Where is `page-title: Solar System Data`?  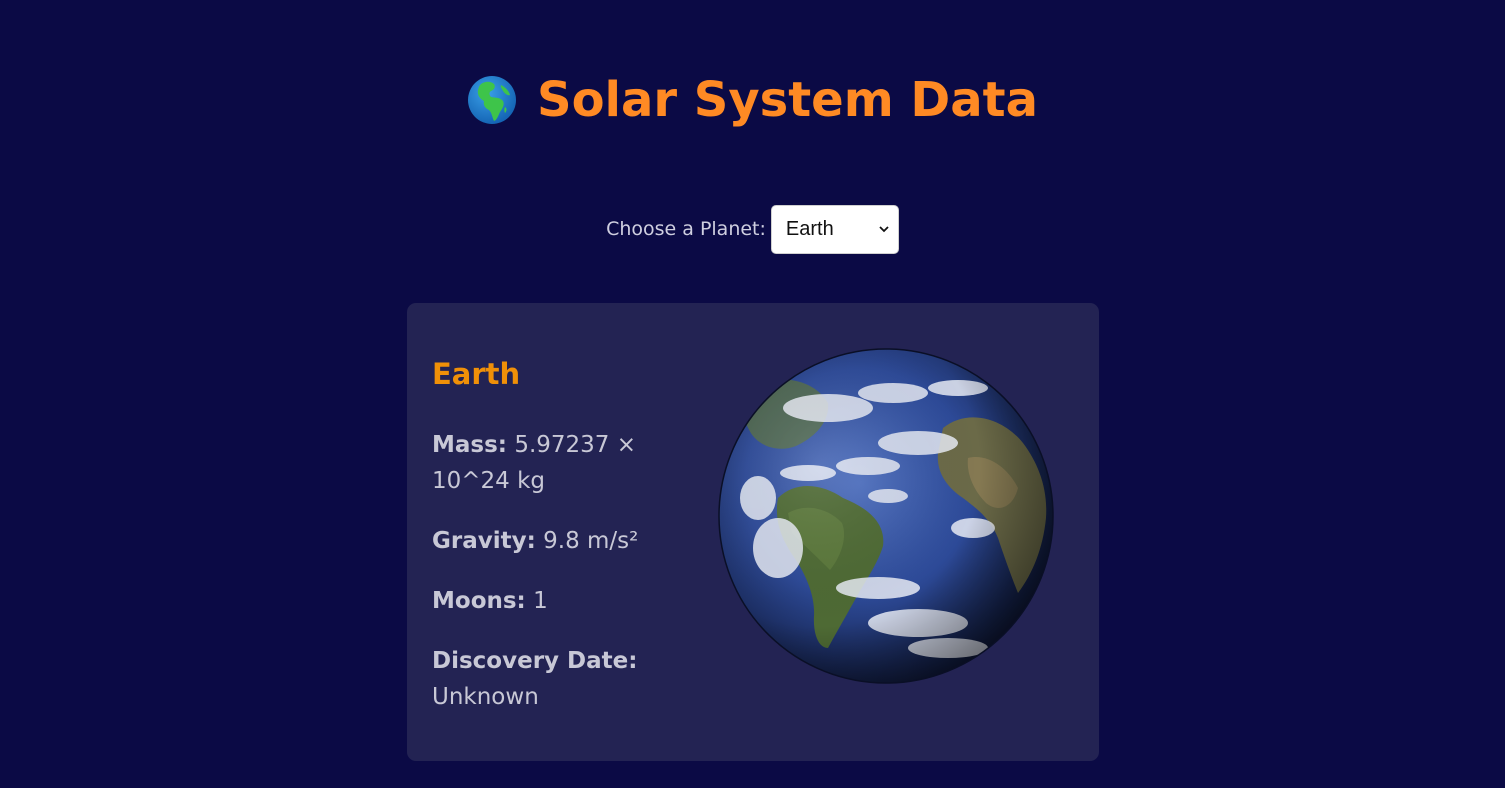 page-title: Solar System Data is located at coordinates (787, 100).